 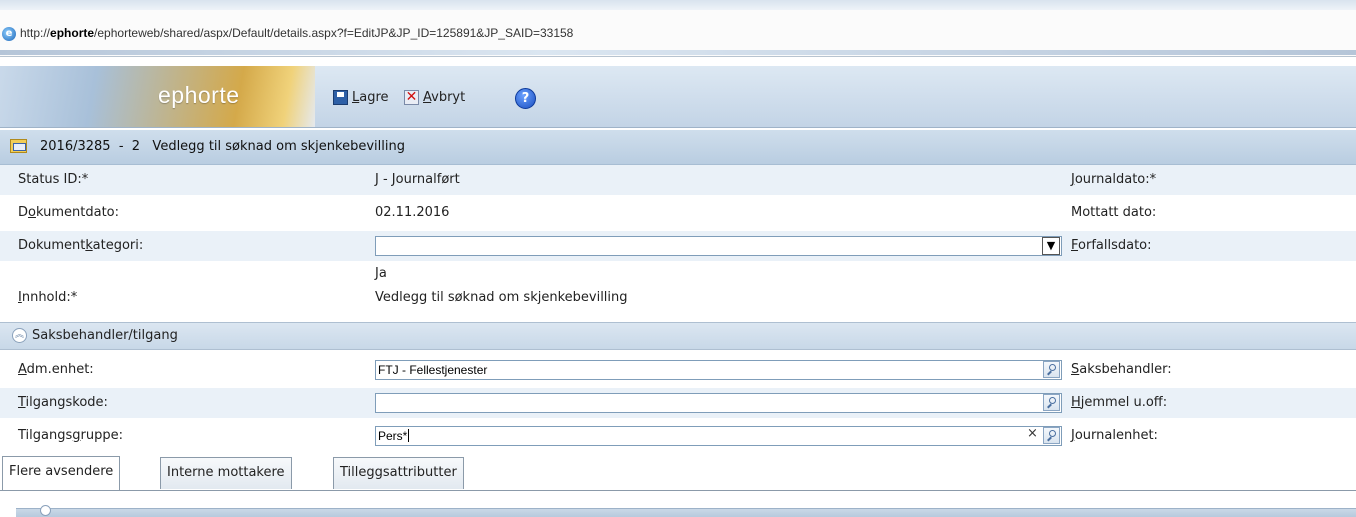 What do you see at coordinates (56, 369) in the screenshot?
I see `adm-enhet-label: Adm.enhet:` at bounding box center [56, 369].